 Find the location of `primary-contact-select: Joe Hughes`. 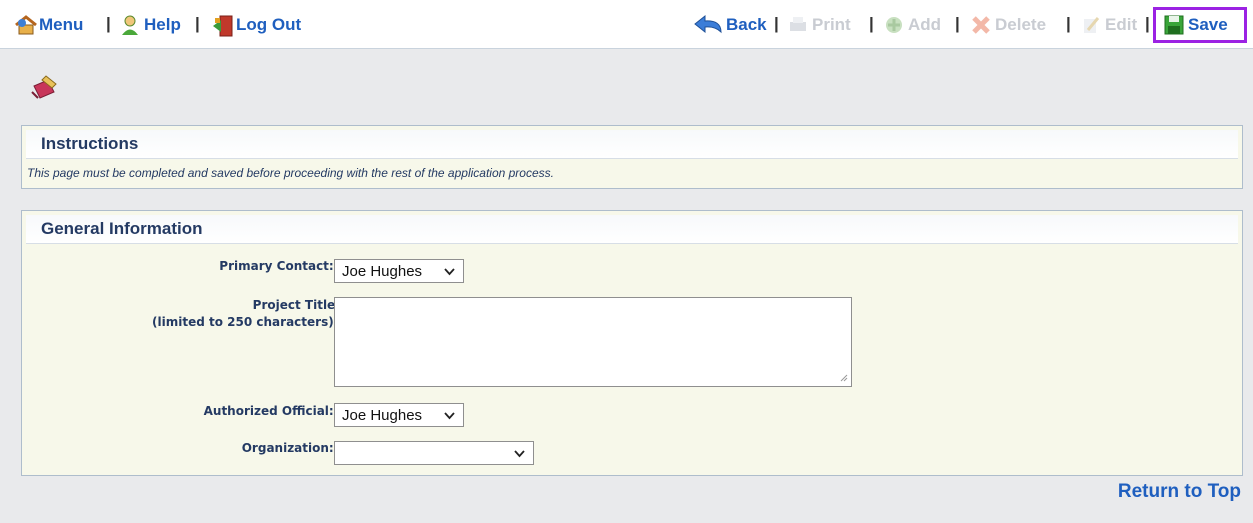

primary-contact-select: Joe Hughes is located at coordinates (399, 271).